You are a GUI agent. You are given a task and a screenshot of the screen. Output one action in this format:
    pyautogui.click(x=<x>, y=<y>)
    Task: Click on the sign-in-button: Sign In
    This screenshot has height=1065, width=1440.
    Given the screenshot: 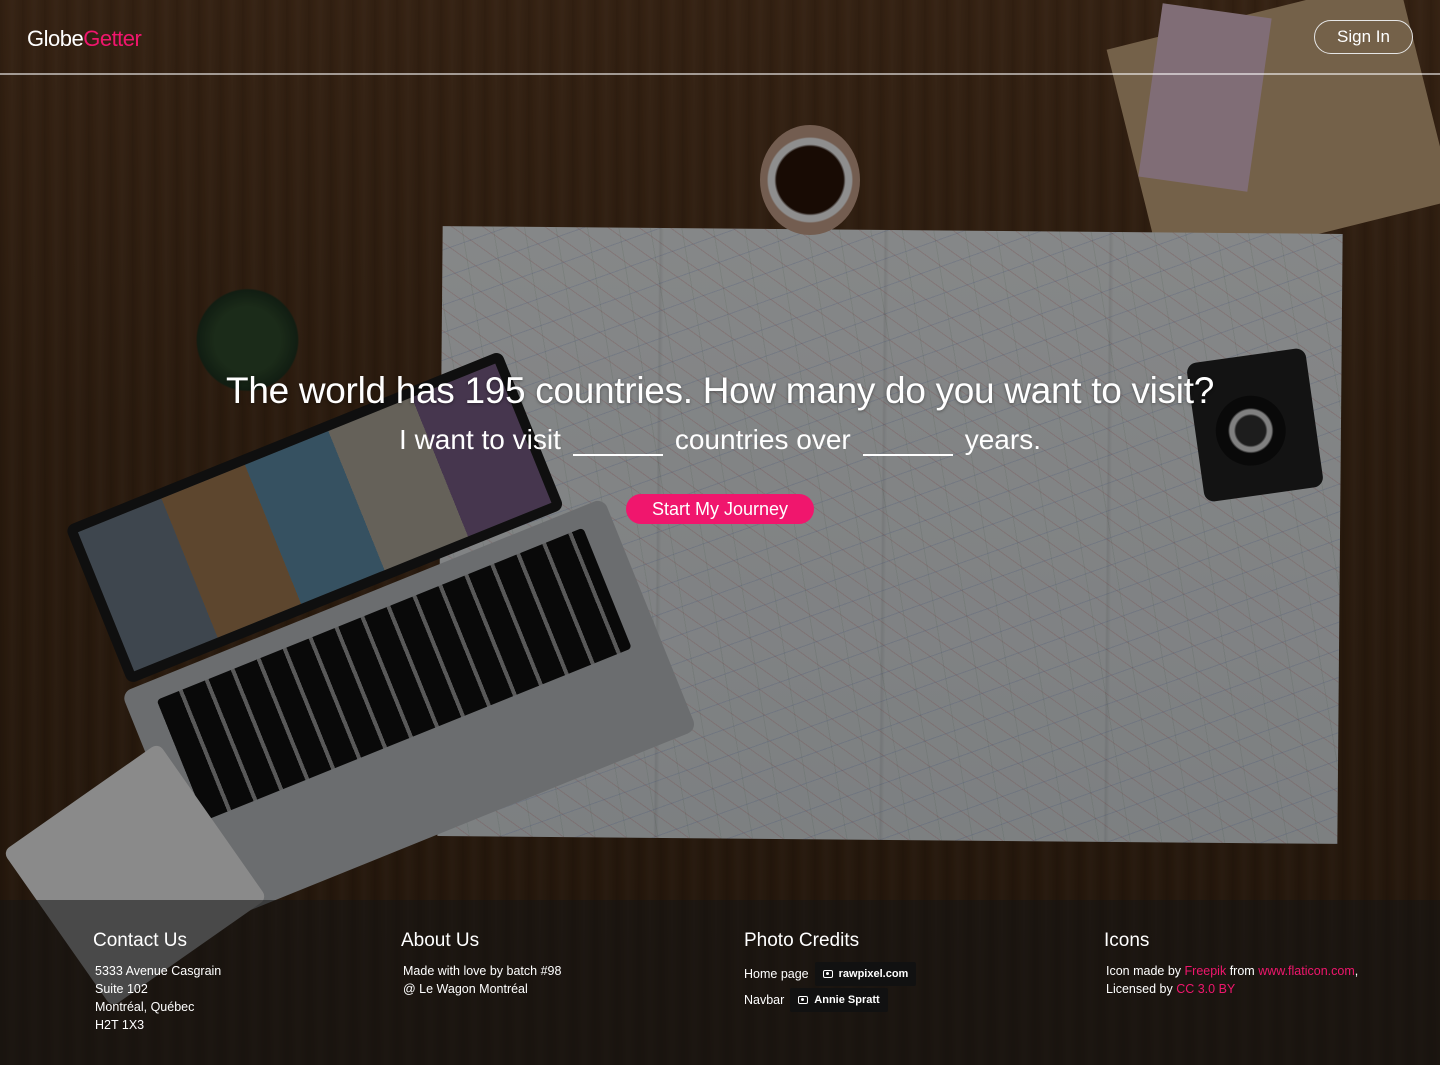 What is the action you would take?
    pyautogui.click(x=1363, y=37)
    